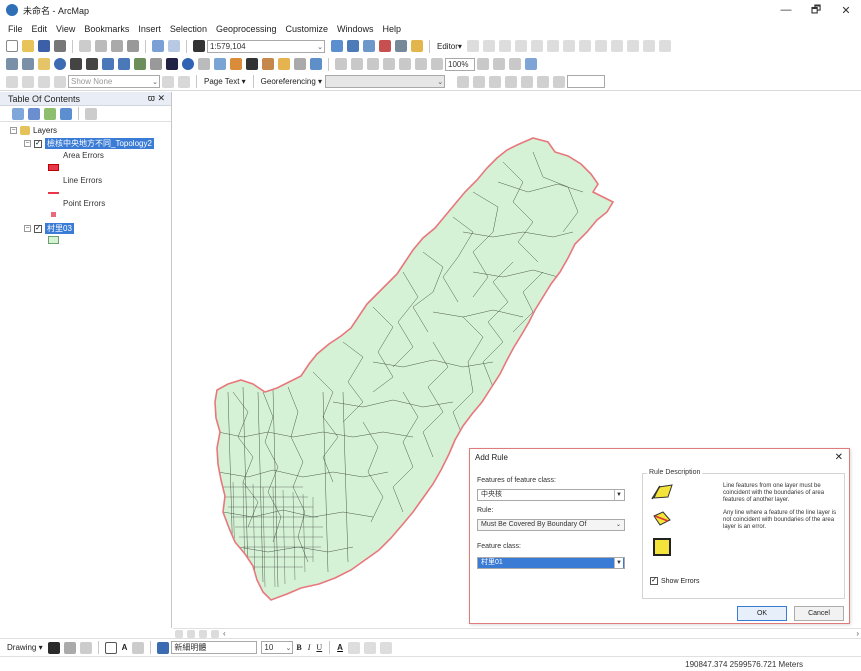  Describe the element at coordinates (483, 64) in the screenshot. I see `toggle-draft-mode-icon` at that location.